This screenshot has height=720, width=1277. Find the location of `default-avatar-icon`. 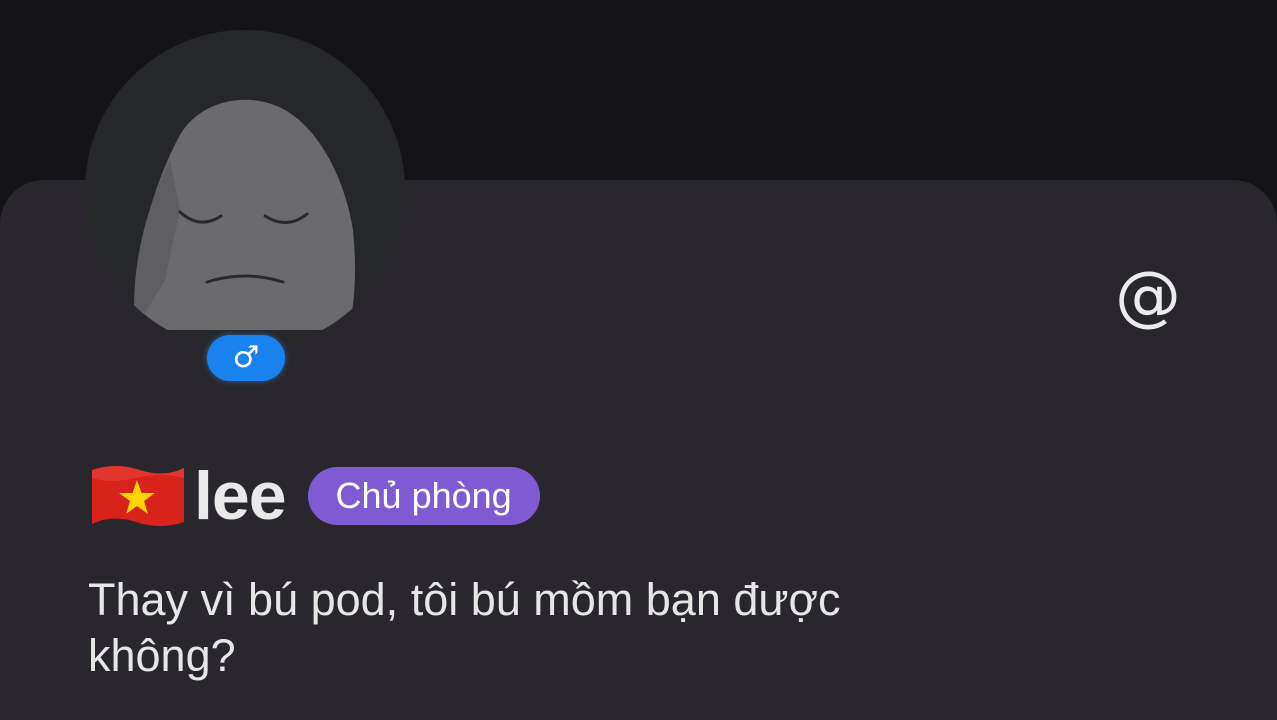

default-avatar-icon is located at coordinates (245, 190).